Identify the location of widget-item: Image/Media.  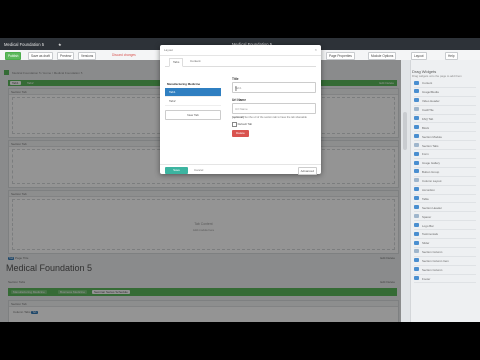
(445, 92).